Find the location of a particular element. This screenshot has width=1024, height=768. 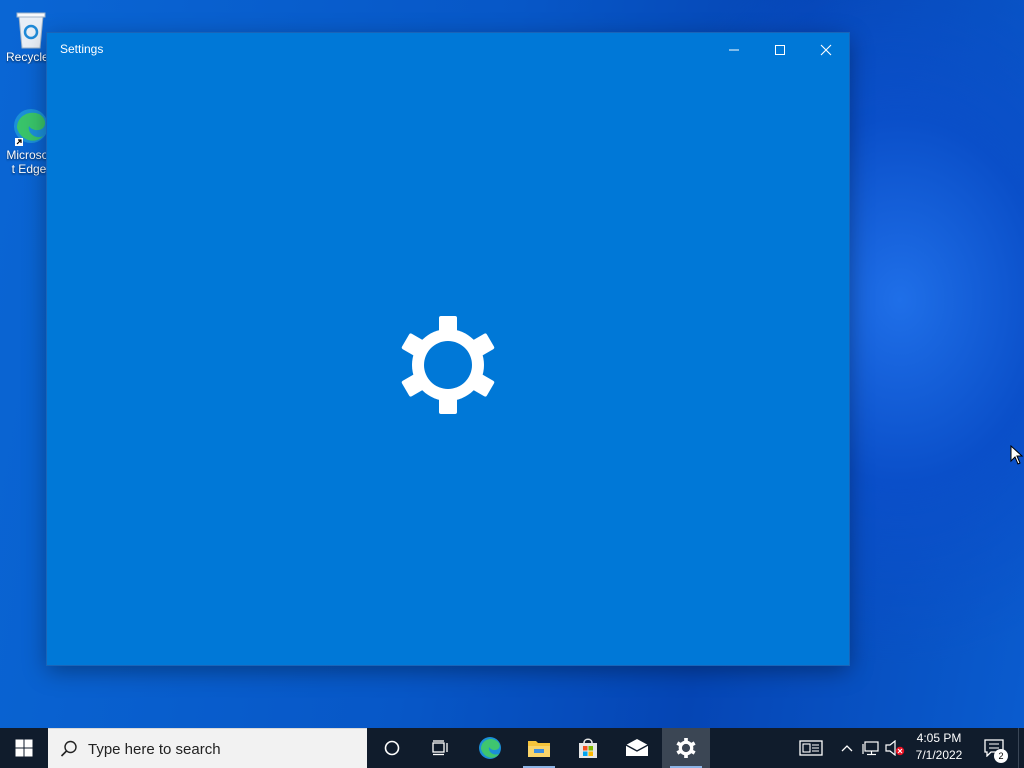

mail-icon is located at coordinates (637, 747).